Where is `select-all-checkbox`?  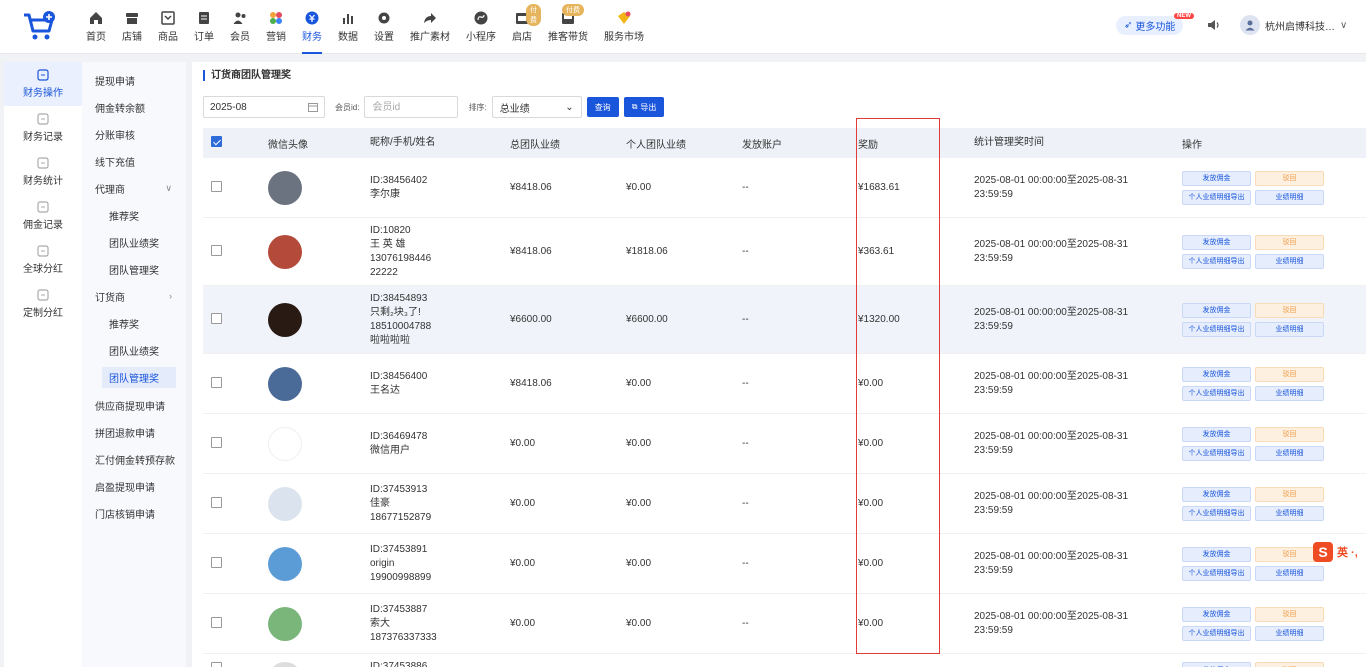 select-all-checkbox is located at coordinates (216, 141).